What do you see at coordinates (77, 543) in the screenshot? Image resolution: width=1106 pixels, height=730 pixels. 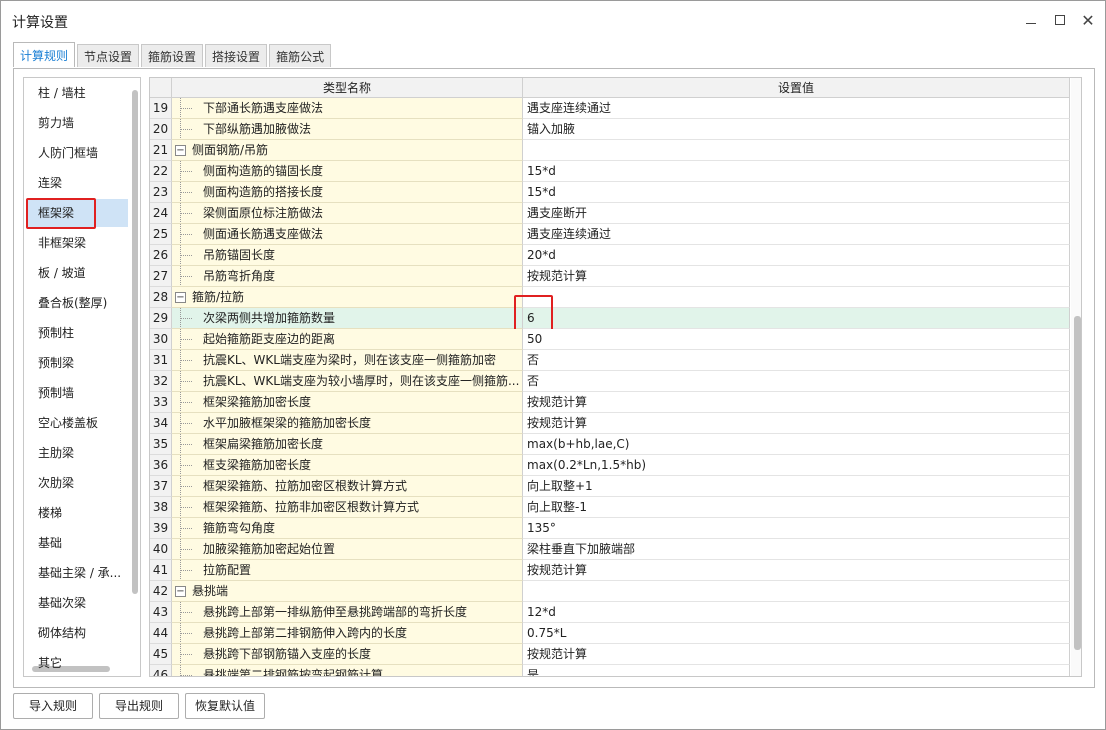 I see `sidebar-item: 基础` at bounding box center [77, 543].